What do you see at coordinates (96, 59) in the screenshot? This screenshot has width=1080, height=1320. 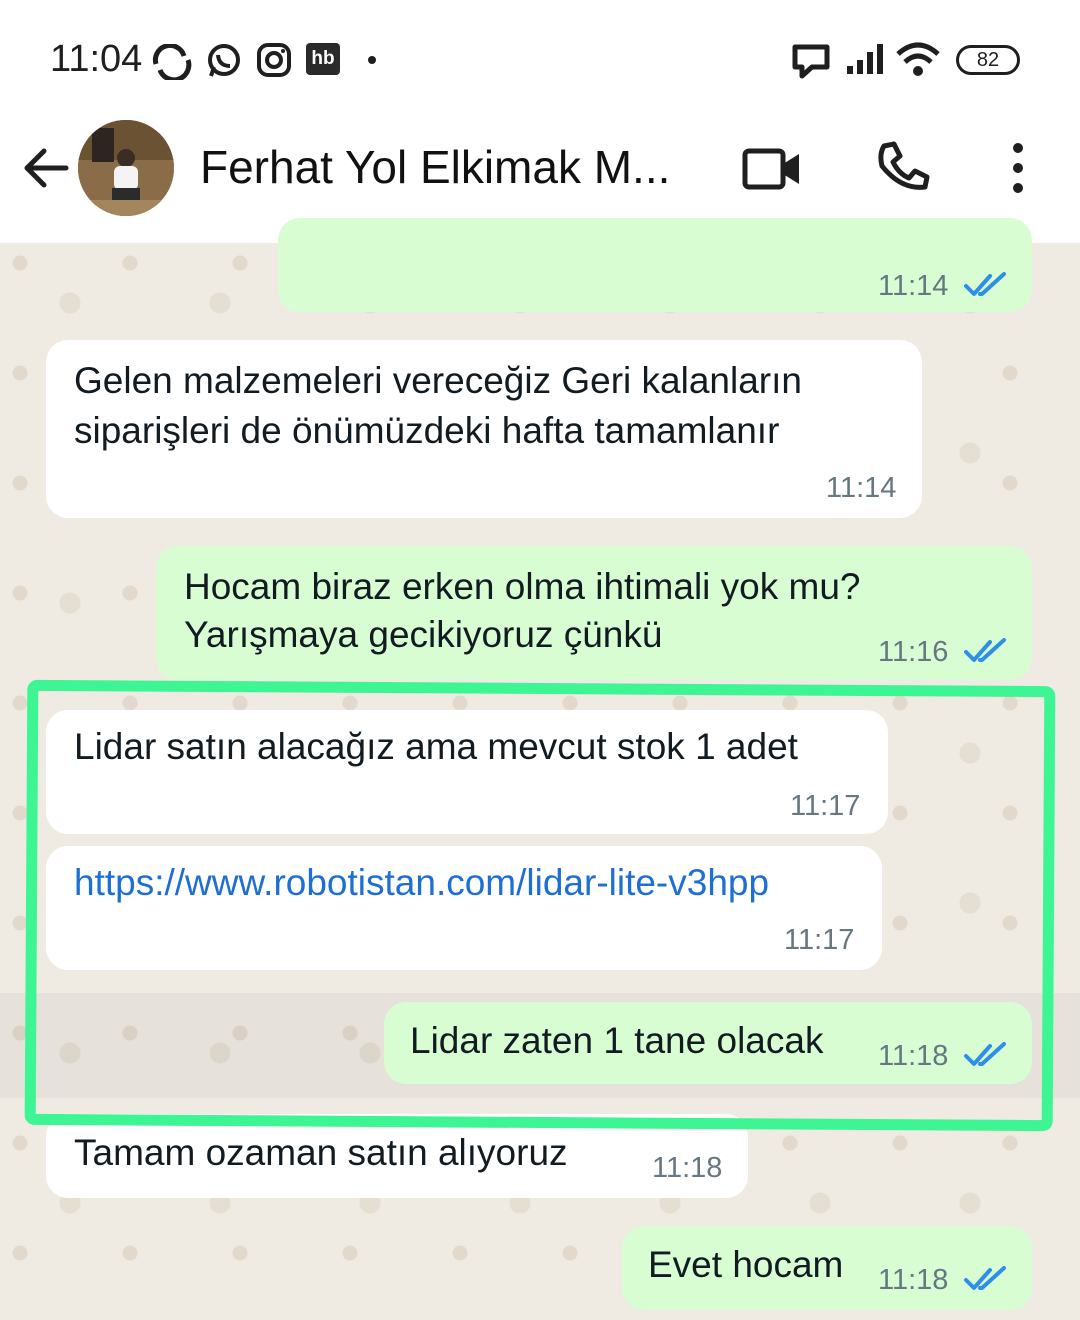 I see `status-time: 11:04` at bounding box center [96, 59].